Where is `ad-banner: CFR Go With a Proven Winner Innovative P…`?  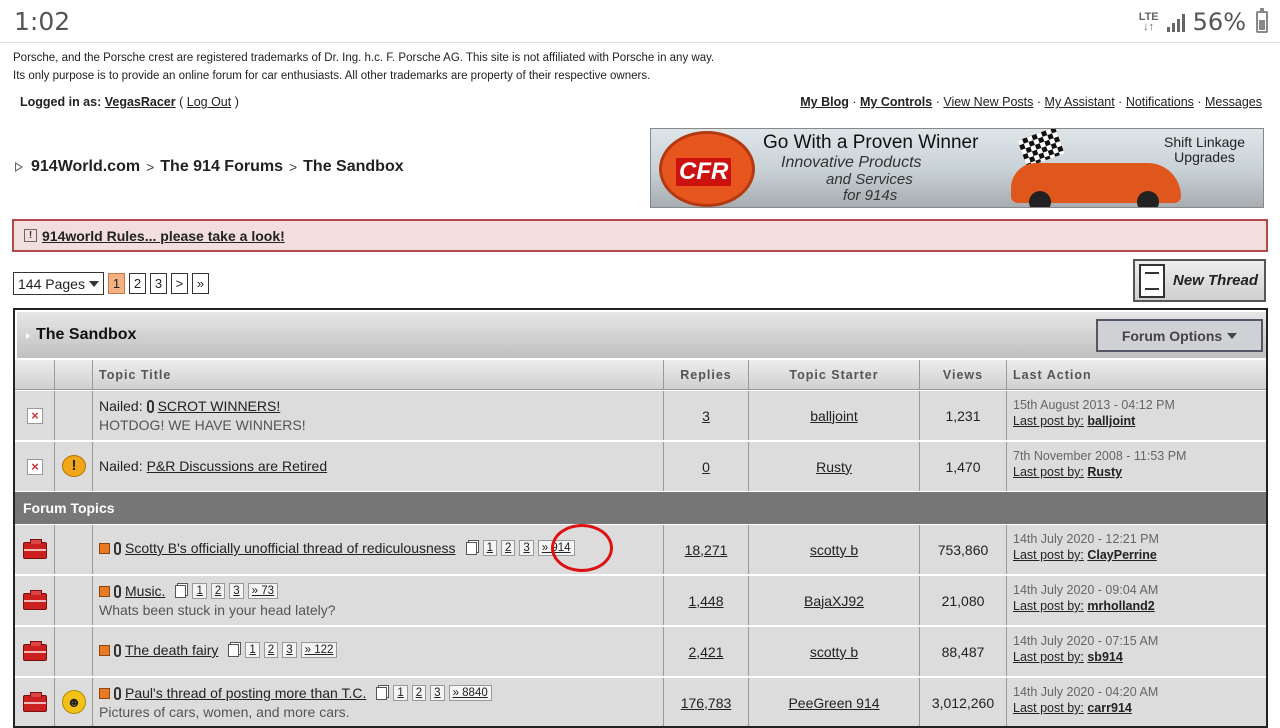 ad-banner: CFR Go With a Proven Winner Innovative P… is located at coordinates (957, 168).